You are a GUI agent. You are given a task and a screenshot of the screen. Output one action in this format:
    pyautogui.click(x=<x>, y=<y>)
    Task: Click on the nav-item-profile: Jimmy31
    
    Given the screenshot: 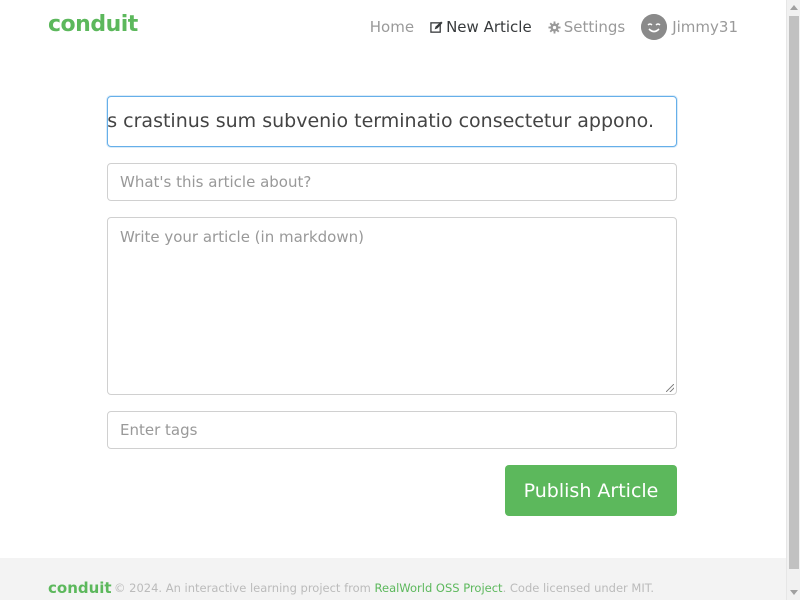 What is the action you would take?
    pyautogui.click(x=689, y=27)
    